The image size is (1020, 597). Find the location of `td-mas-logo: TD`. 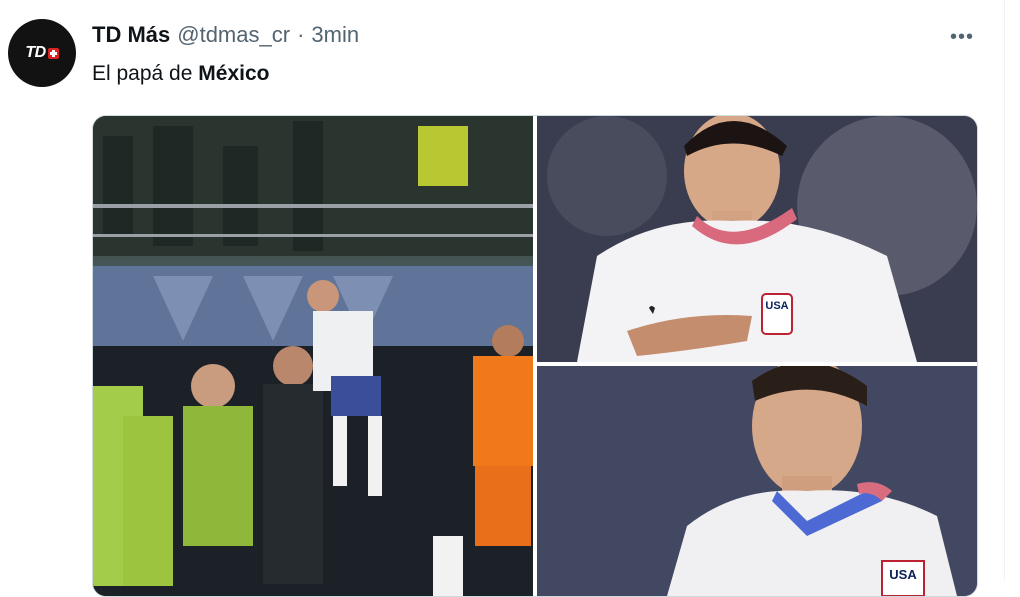

td-mas-logo: TD is located at coordinates (42, 53).